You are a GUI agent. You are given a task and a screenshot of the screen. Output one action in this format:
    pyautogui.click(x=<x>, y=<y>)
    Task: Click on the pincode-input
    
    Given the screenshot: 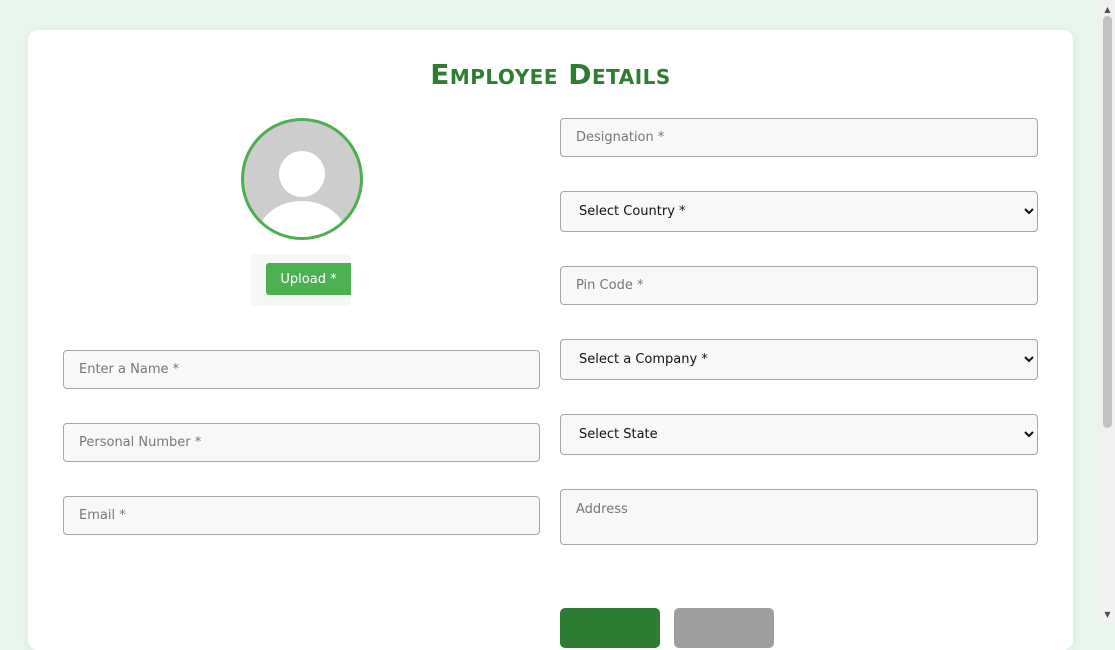 What is the action you would take?
    pyautogui.click(x=799, y=285)
    